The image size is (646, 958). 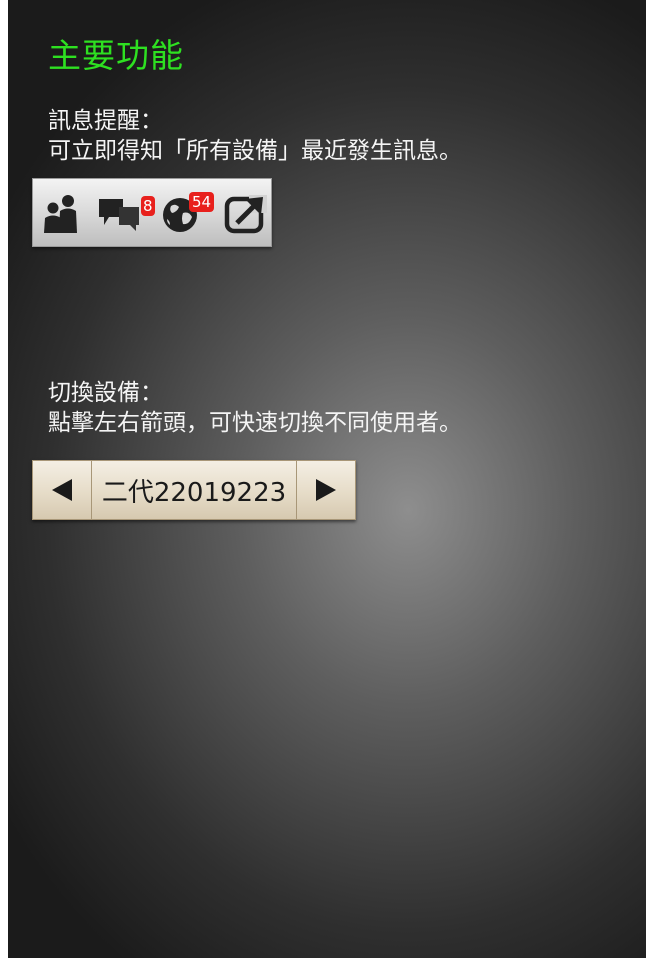 I want to click on previous-device-button, so click(x=62, y=490).